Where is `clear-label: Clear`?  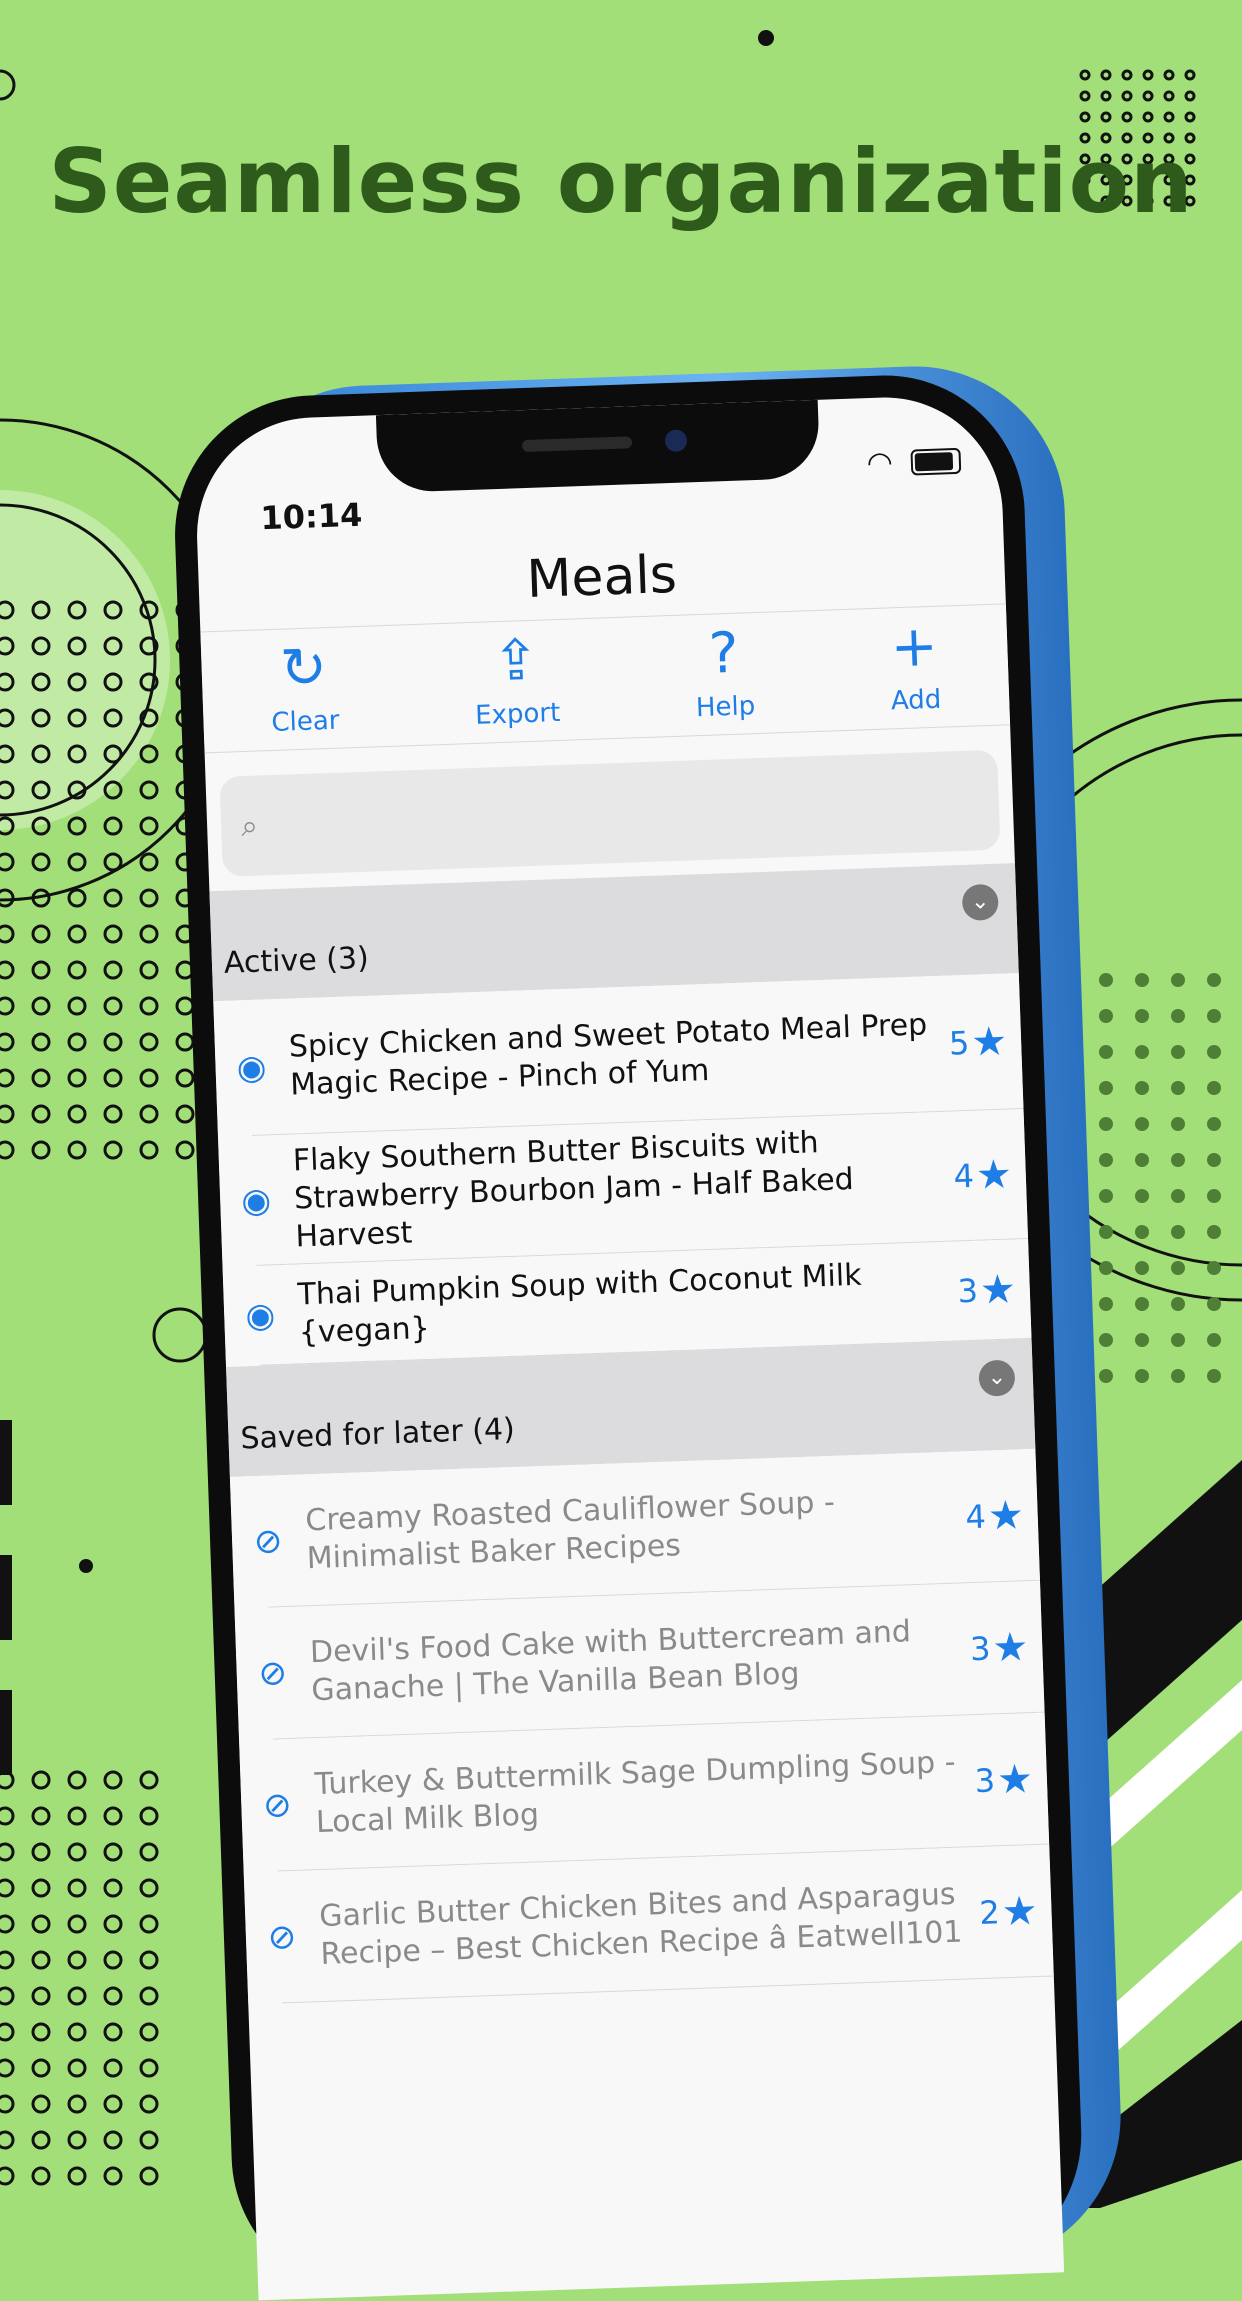 clear-label: Clear is located at coordinates (305, 722).